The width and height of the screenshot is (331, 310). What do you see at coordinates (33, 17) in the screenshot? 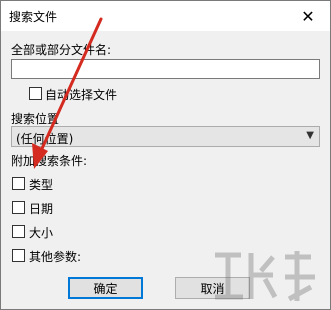
I see `dialog-title: 搜索文件` at bounding box center [33, 17].